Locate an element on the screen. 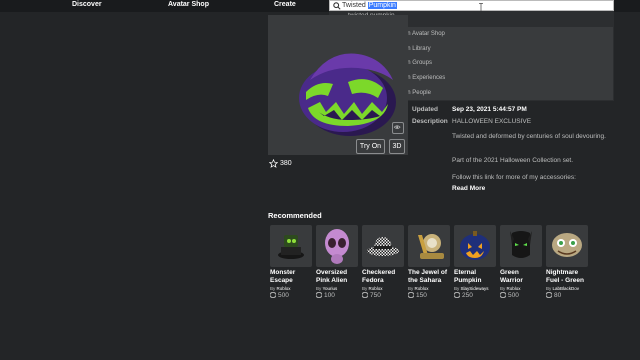  creator-name: LabBlackDov is located at coordinates (566, 288).